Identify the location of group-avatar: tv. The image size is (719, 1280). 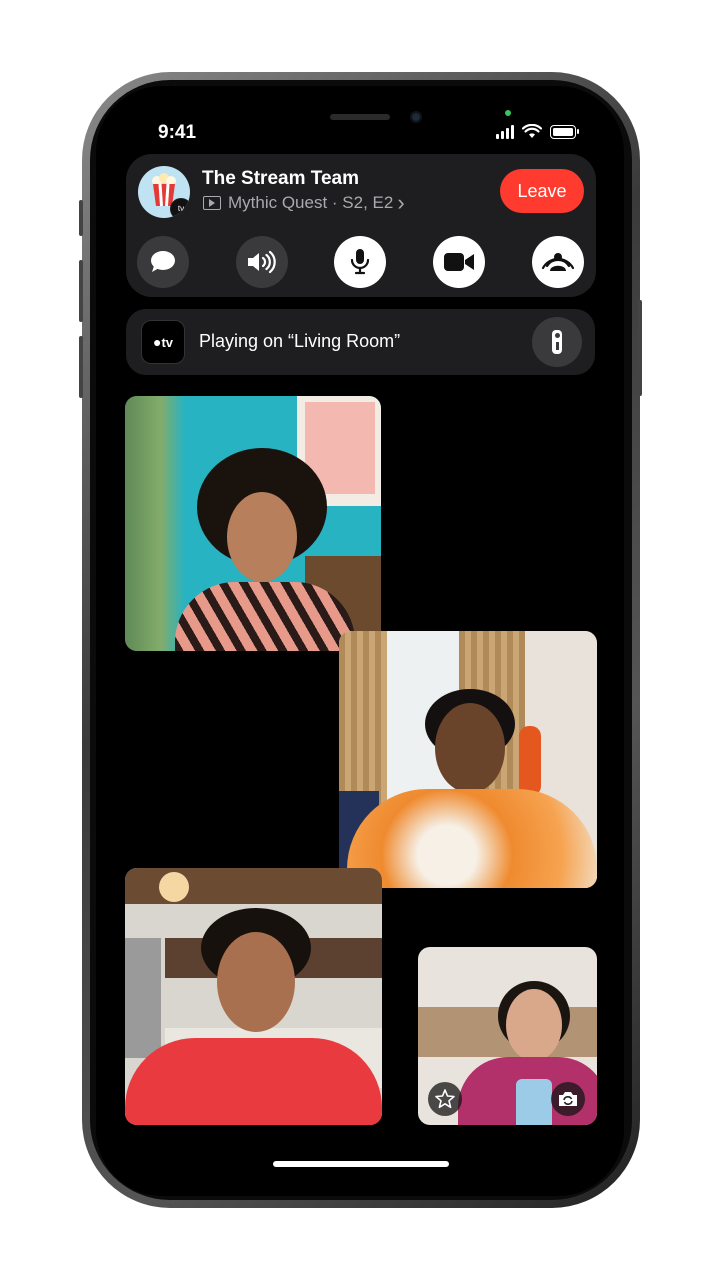
(164, 192).